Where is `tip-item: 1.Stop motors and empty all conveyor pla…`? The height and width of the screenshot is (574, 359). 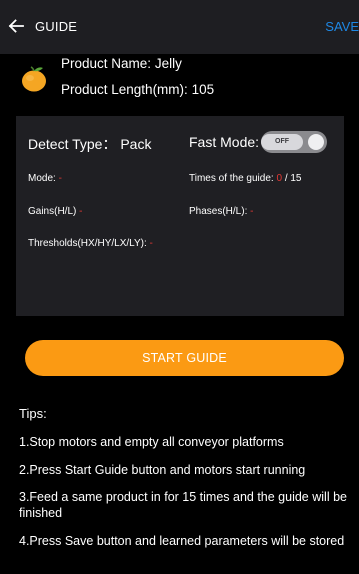
tip-item: 1.Stop motors and empty all conveyor pla… is located at coordinates (151, 442).